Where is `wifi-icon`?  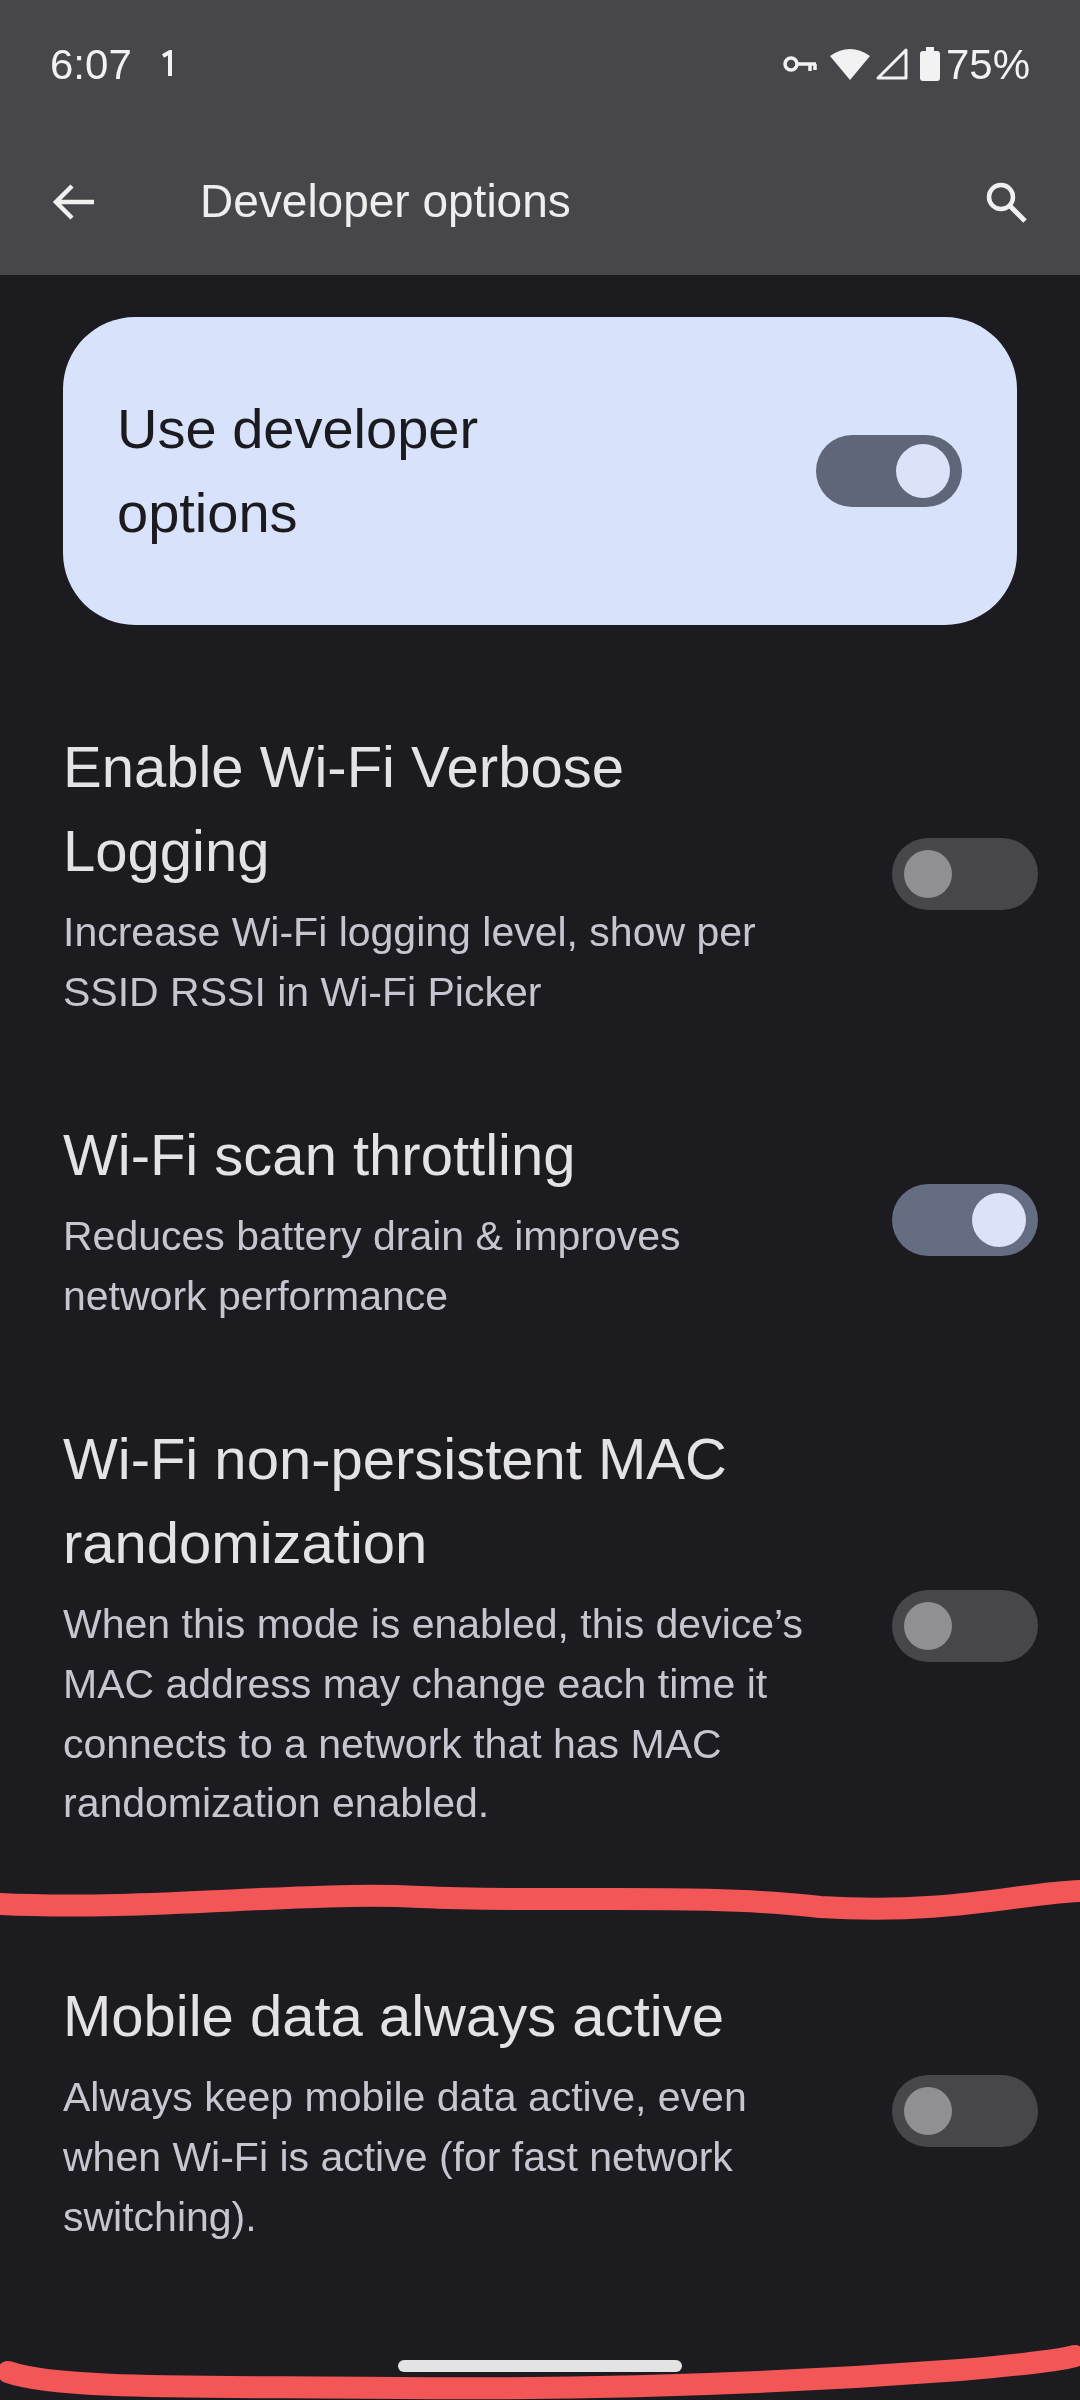 wifi-icon is located at coordinates (849, 64).